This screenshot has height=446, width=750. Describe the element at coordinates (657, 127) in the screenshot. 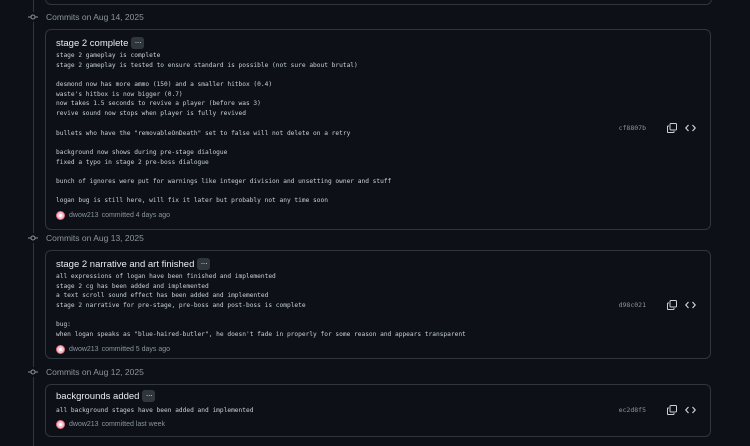

I see `commit-actions: cf8807b` at that location.